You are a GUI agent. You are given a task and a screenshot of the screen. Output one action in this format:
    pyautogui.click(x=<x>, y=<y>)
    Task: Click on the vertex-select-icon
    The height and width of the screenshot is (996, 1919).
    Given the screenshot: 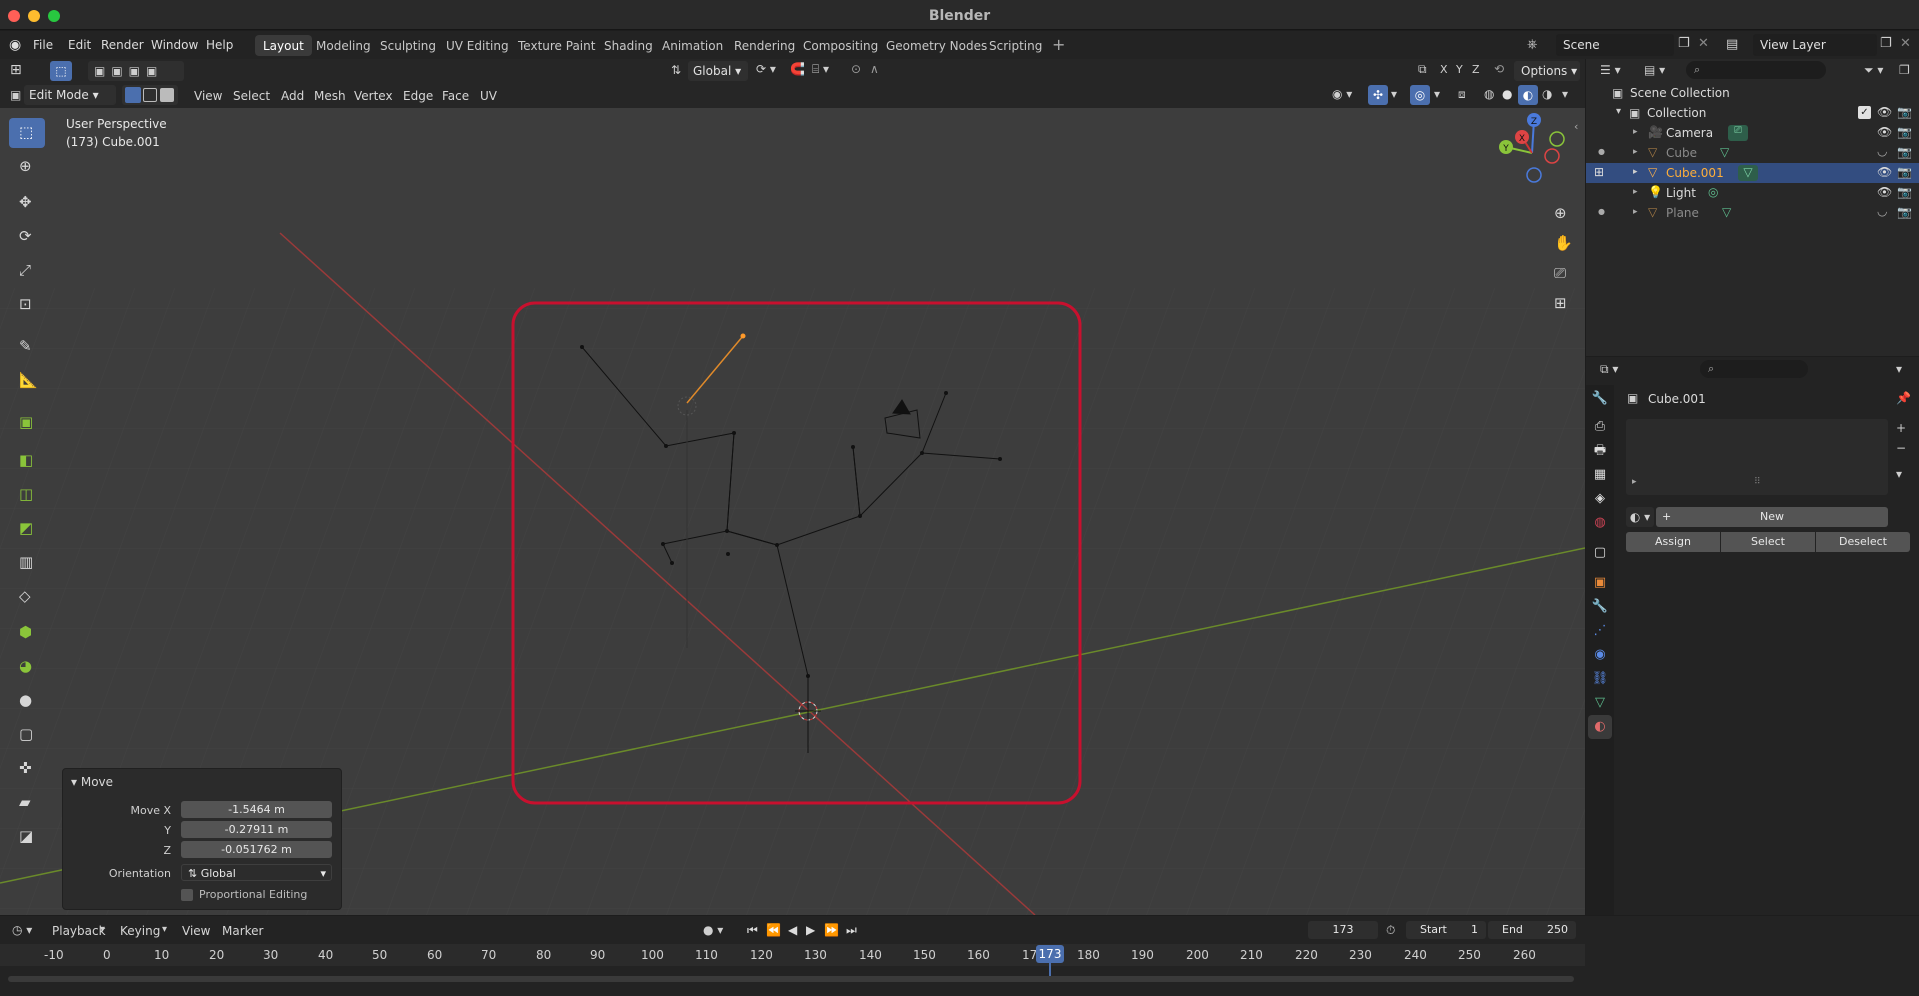 What is the action you would take?
    pyautogui.click(x=133, y=95)
    